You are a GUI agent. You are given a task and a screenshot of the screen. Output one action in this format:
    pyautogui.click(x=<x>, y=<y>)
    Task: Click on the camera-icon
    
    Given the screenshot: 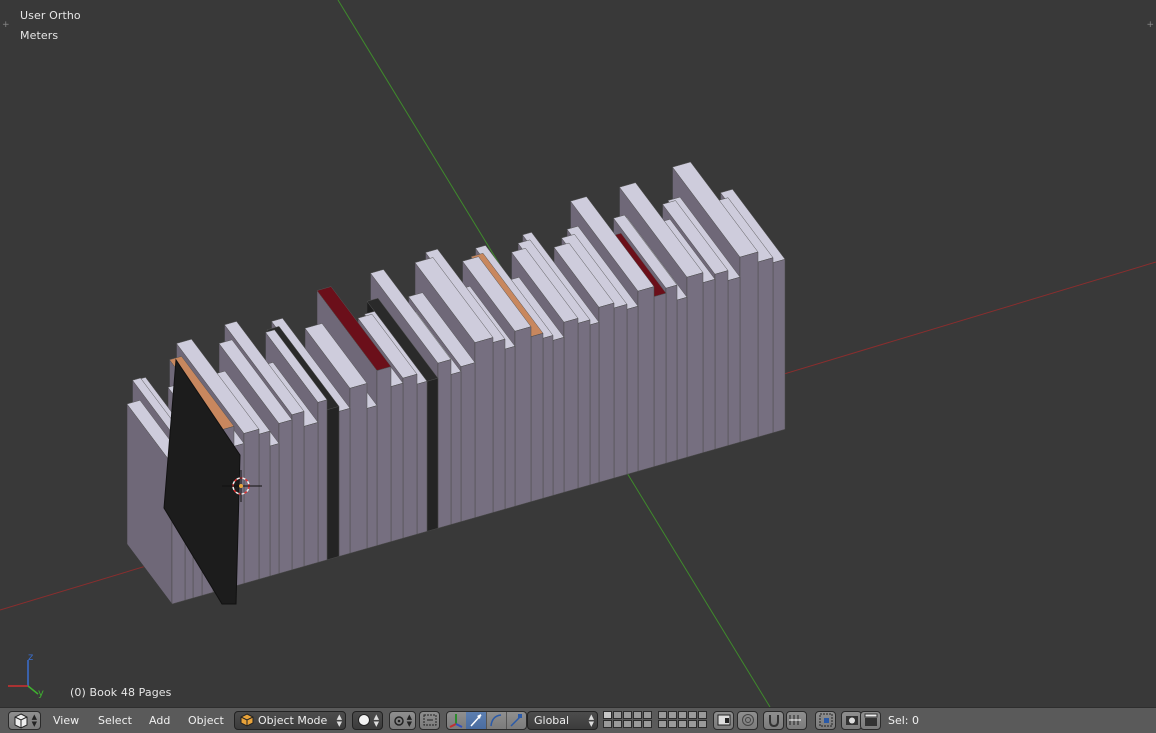 What is the action you would take?
    pyautogui.click(x=852, y=720)
    